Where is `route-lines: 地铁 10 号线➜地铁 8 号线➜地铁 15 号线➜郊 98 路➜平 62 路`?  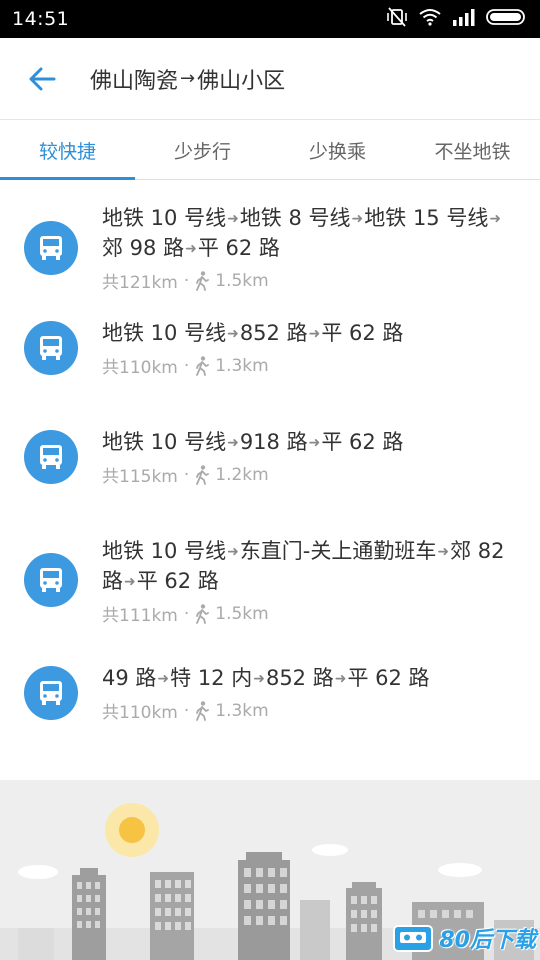
route-lines: 地铁 10 号线➜地铁 8 号线➜地铁 15 号线➜郊 98 路➜平 62 路 is located at coordinates (311, 234).